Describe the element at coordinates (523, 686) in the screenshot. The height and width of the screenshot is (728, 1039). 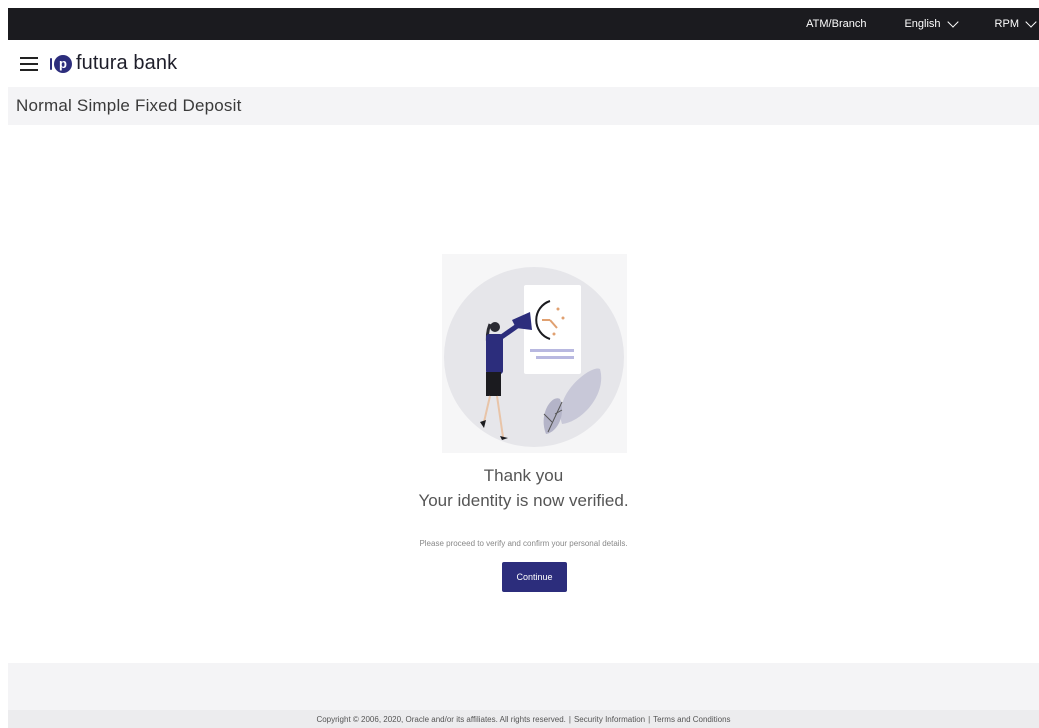
I see `footer-spacer` at that location.